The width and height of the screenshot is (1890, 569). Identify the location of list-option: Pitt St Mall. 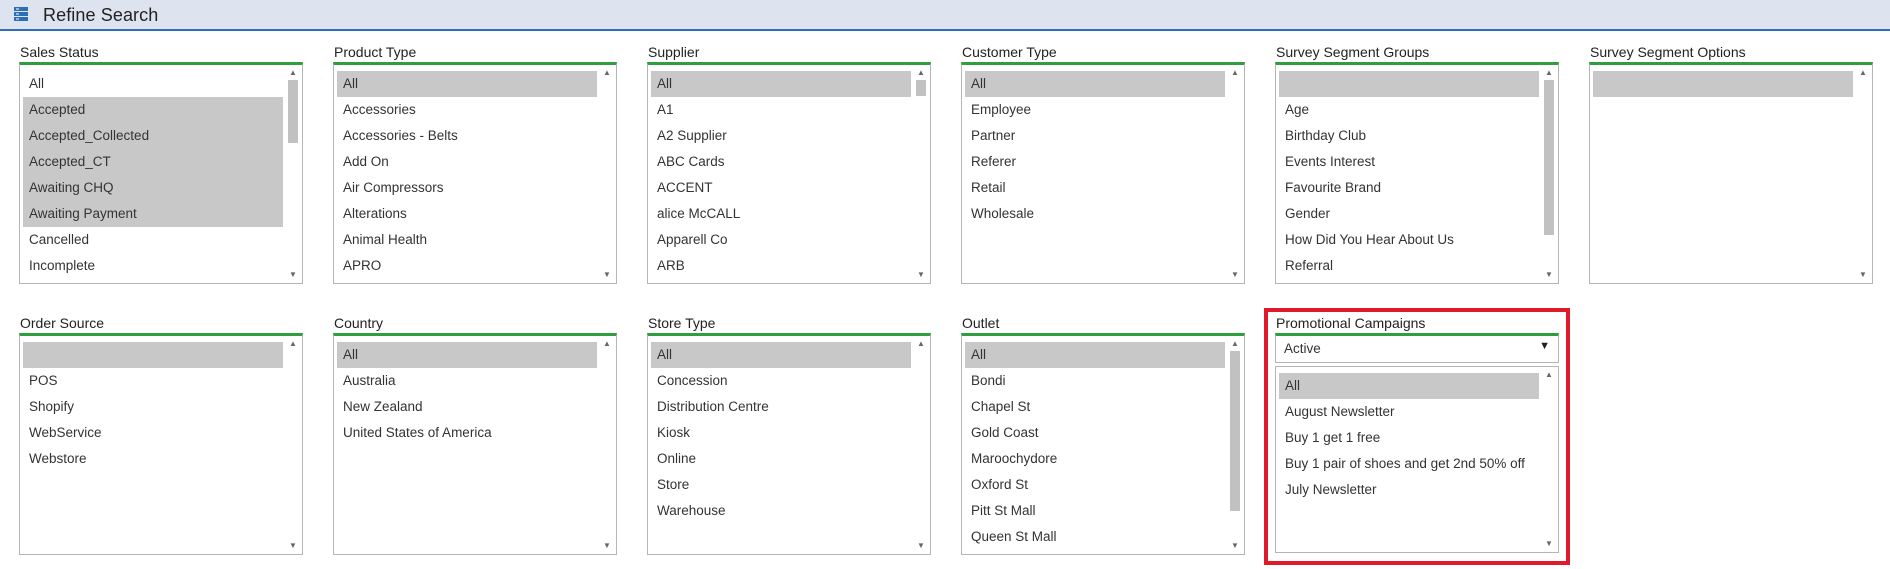
(1095, 511).